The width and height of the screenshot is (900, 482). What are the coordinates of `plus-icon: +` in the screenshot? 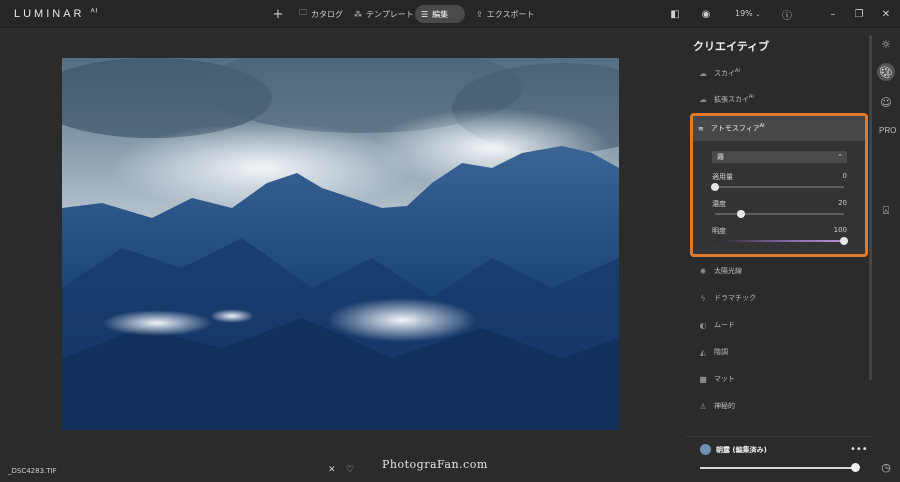 It's located at (278, 14).